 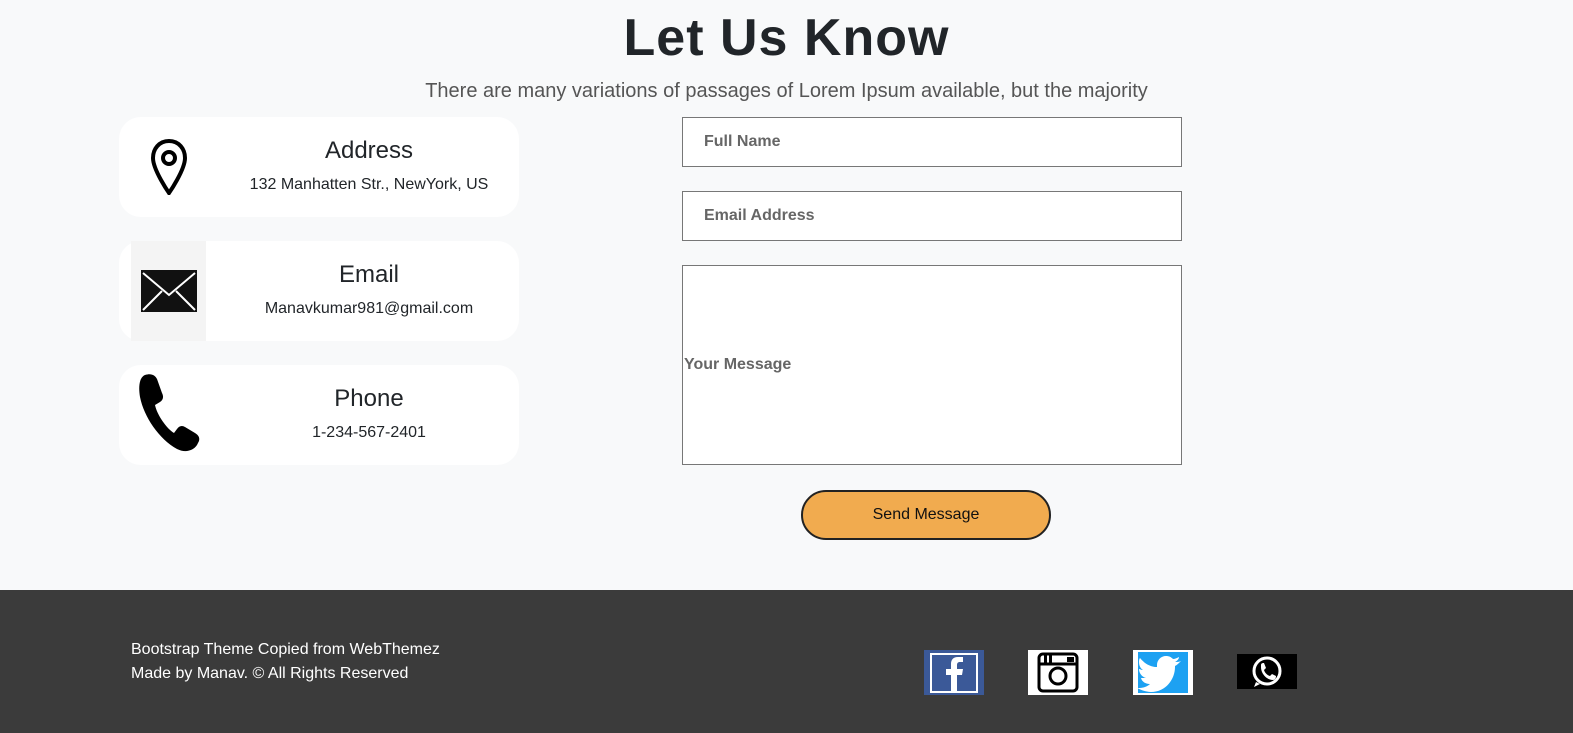 What do you see at coordinates (926, 515) in the screenshot?
I see `send-message-button: Send Message` at bounding box center [926, 515].